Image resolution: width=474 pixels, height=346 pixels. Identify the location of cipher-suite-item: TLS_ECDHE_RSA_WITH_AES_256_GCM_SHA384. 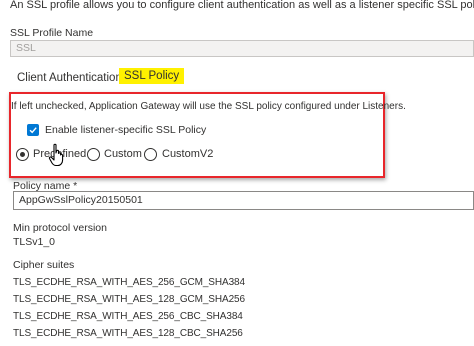
(129, 282).